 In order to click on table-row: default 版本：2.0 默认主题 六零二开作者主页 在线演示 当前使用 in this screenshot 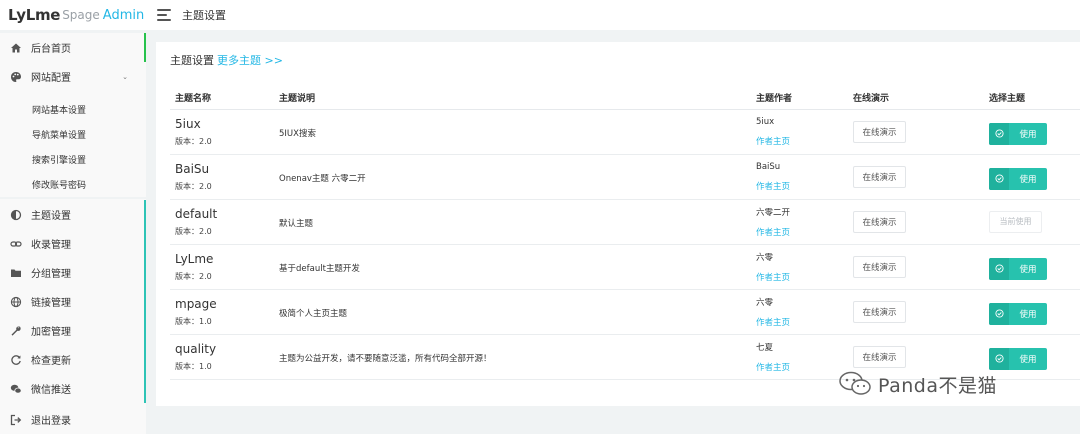, I will do `click(625, 222)`.